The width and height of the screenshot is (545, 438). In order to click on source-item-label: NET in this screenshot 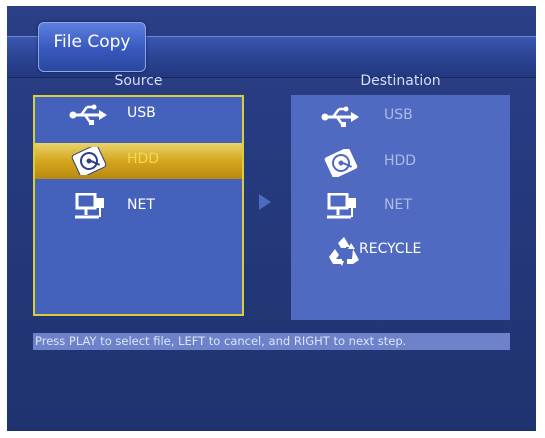, I will do `click(141, 205)`.